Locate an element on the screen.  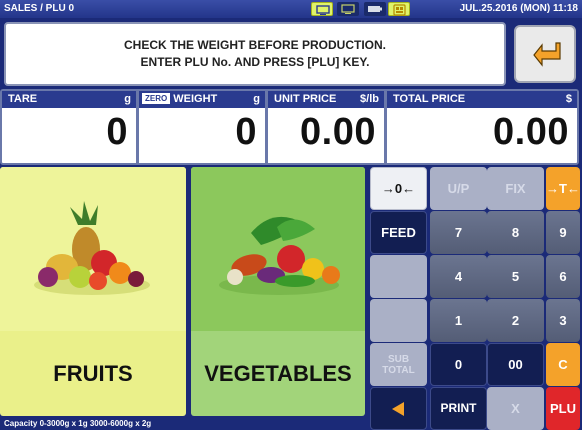
back-key is located at coordinates (398, 408).